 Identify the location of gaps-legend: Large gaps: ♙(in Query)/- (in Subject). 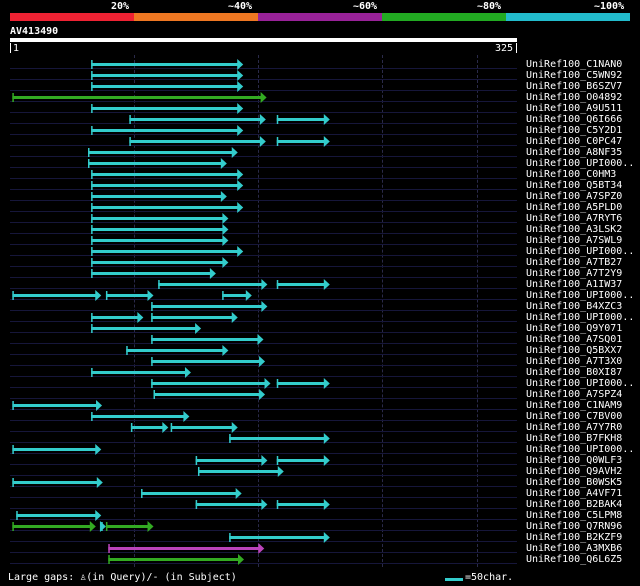
(122, 577).